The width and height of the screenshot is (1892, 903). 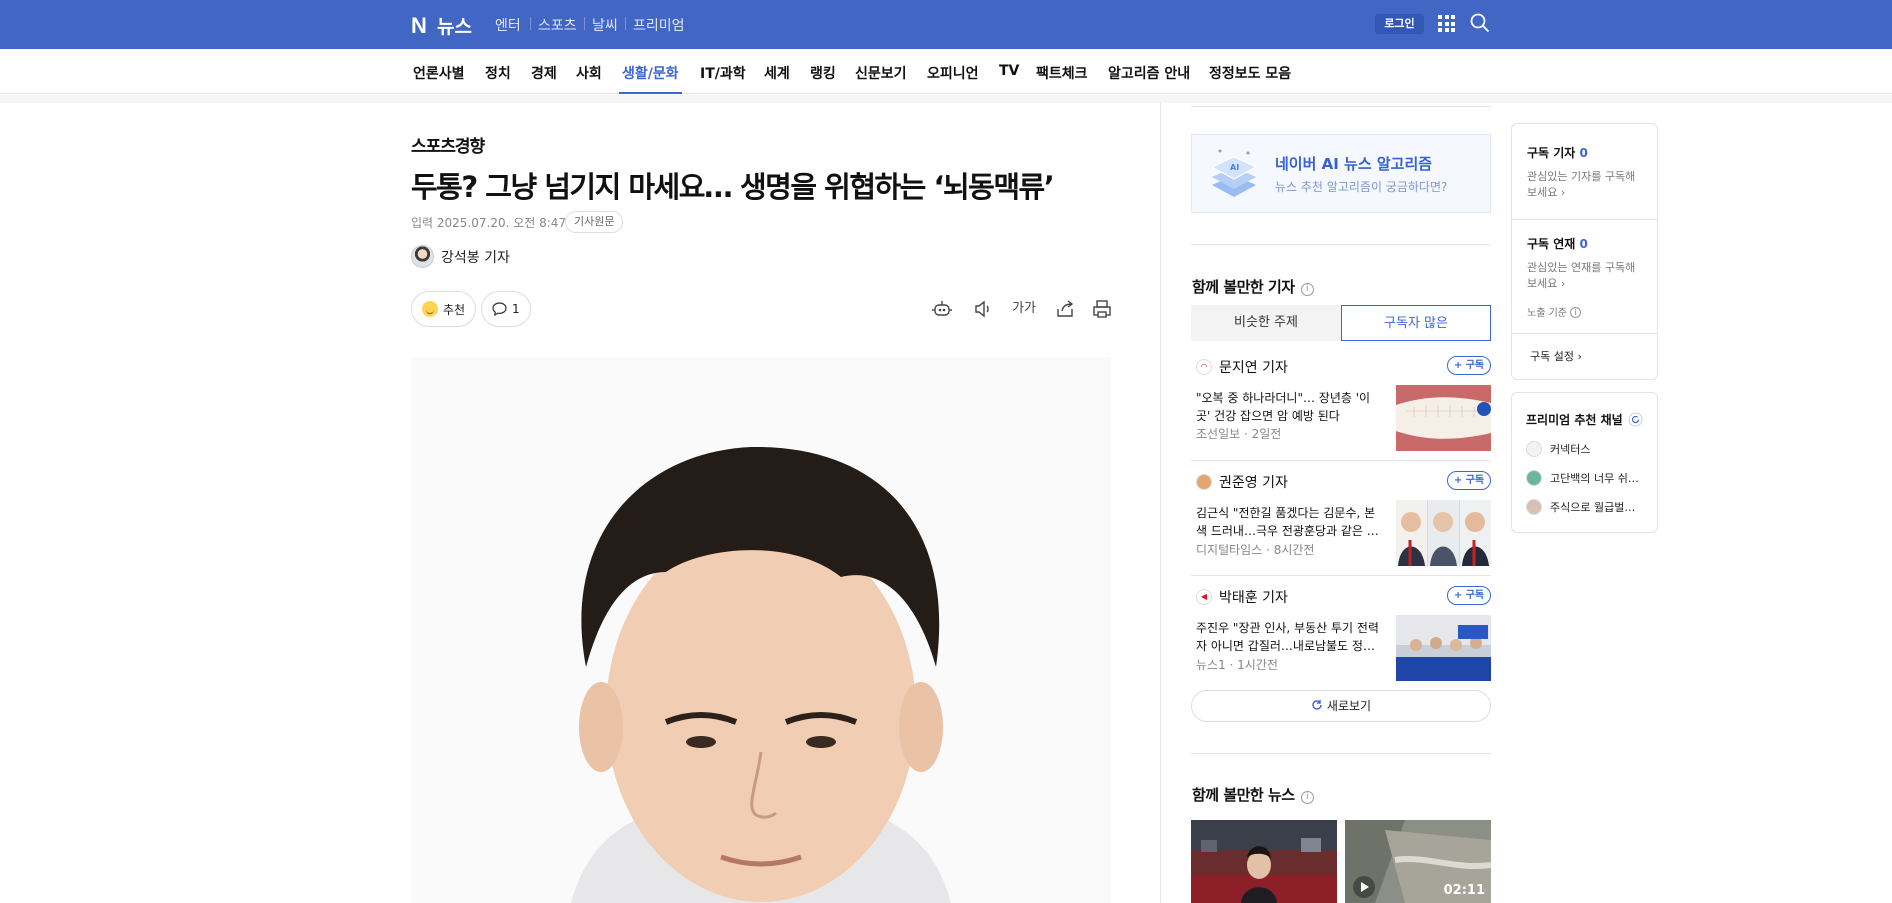 I want to click on naver-n-icon: N, so click(x=419, y=25).